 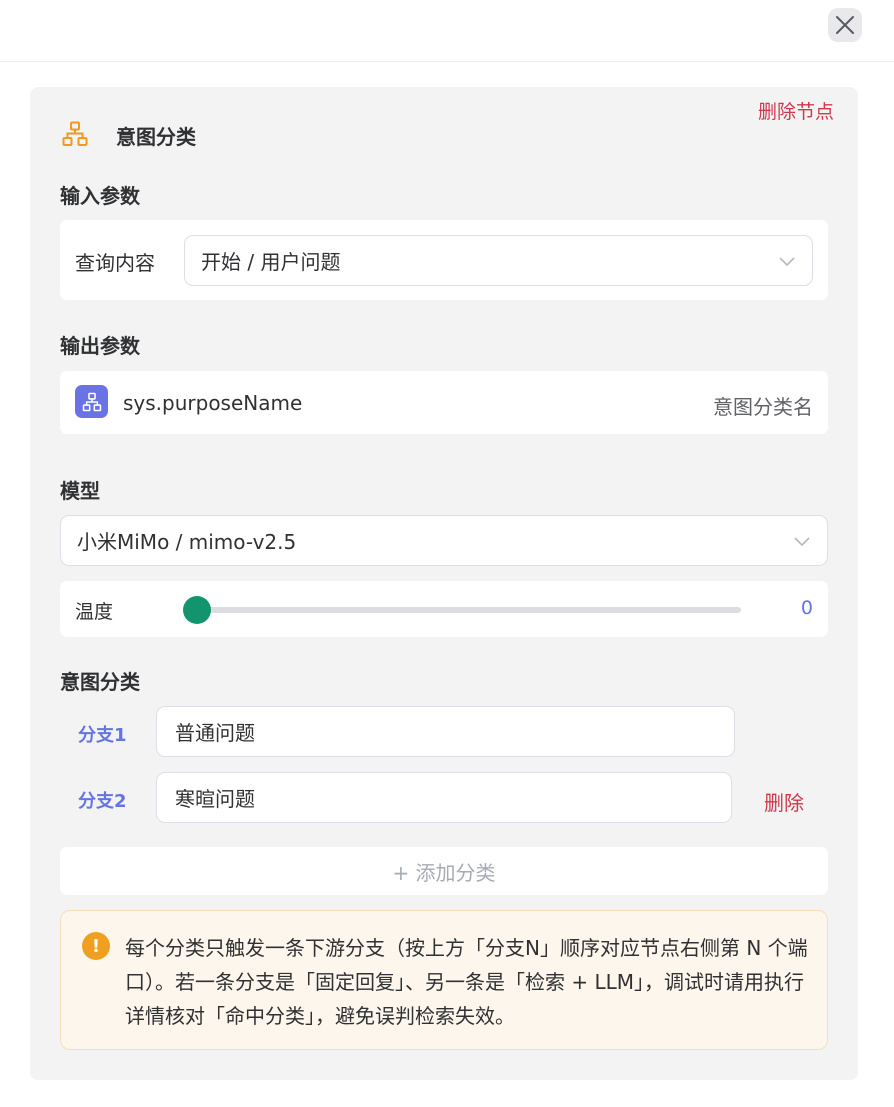 I want to click on model-select-value: 小米MiMo / mimo-v2.5, so click(x=187, y=542).